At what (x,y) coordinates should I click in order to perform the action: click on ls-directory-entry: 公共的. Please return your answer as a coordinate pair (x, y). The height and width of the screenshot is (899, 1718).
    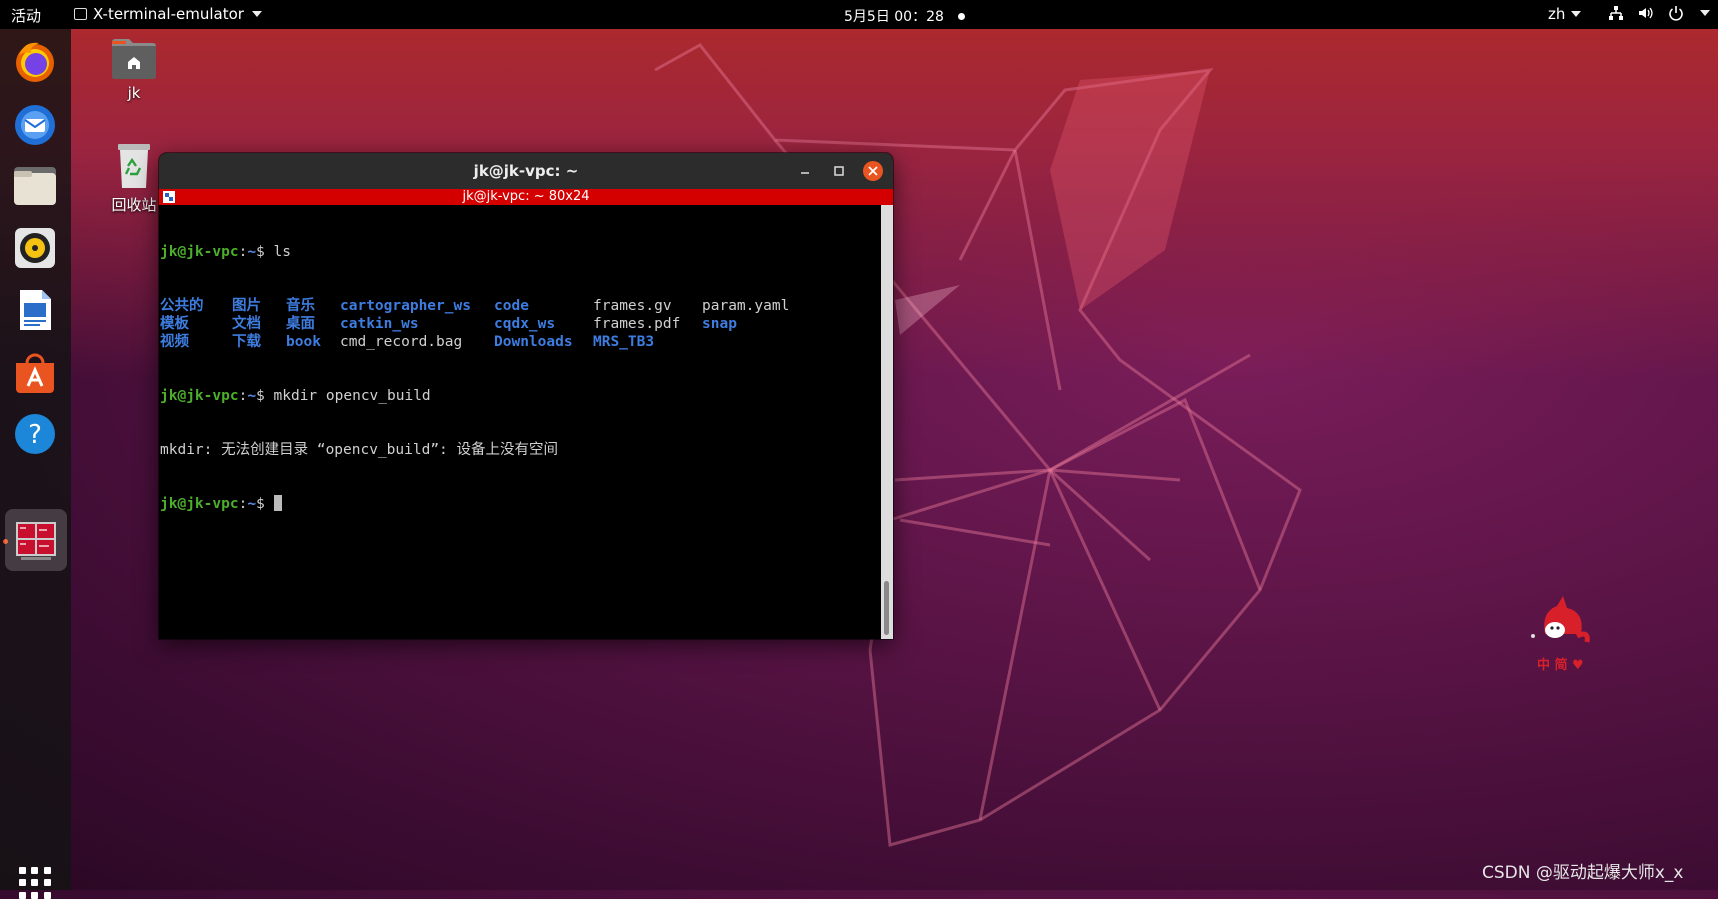
    Looking at the image, I should click on (182, 306).